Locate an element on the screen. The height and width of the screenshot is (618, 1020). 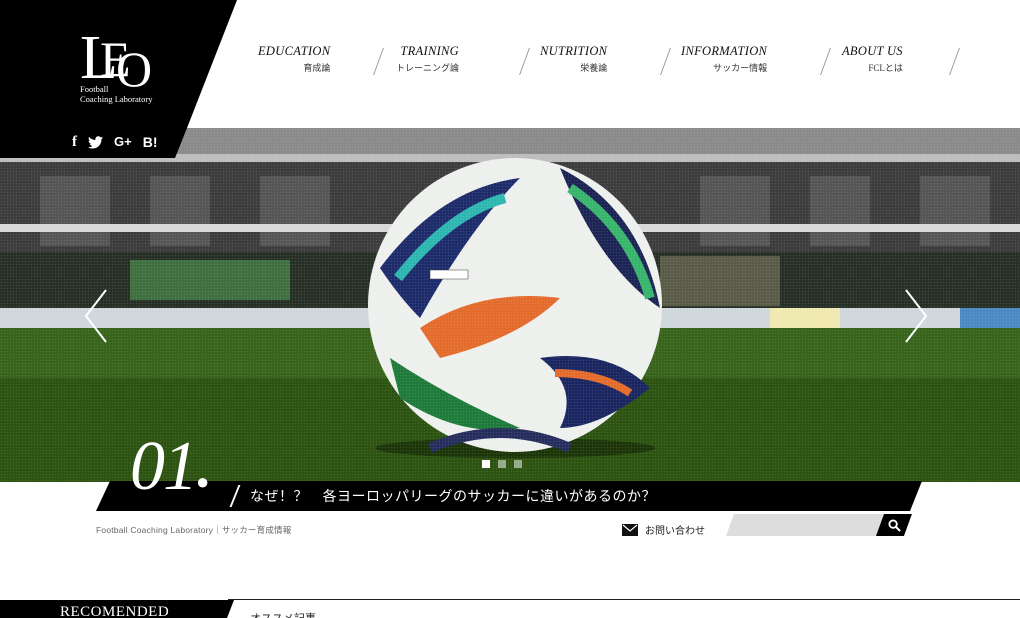
contact-link: お問い合わせ is located at coordinates (663, 529).